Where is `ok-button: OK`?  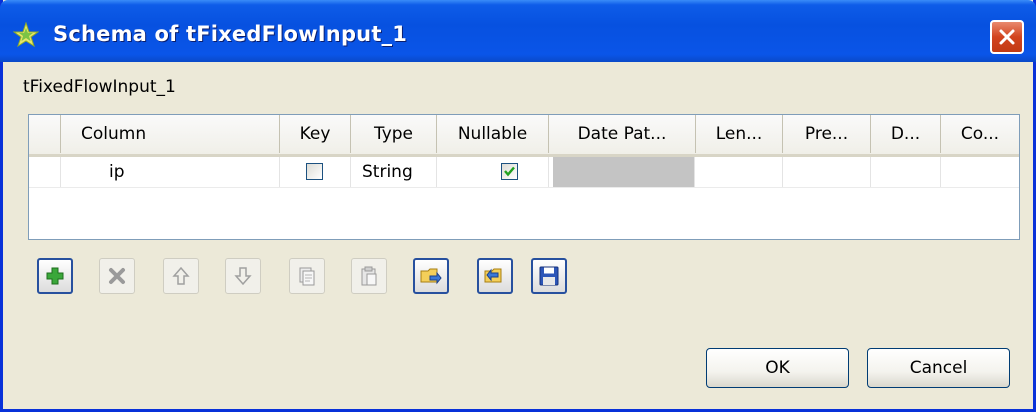
ok-button: OK is located at coordinates (777, 368).